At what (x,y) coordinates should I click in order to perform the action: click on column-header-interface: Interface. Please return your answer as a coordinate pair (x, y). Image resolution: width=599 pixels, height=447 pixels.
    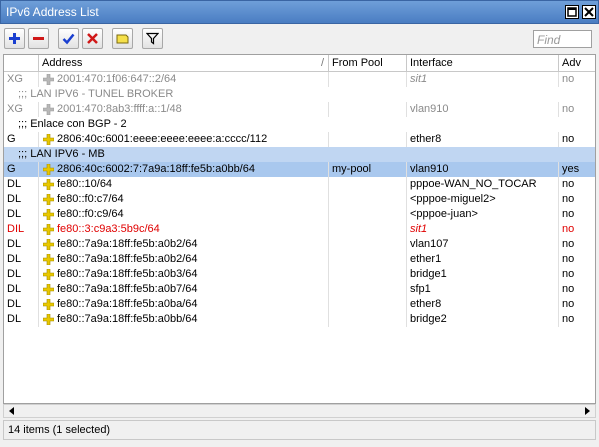
    Looking at the image, I should click on (483, 63).